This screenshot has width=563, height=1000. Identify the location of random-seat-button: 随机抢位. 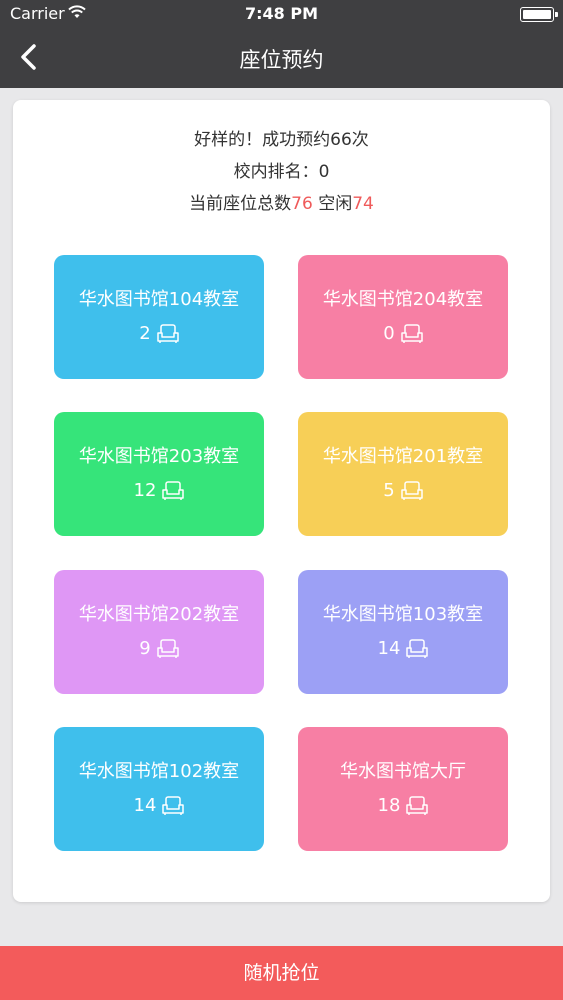
(281, 973).